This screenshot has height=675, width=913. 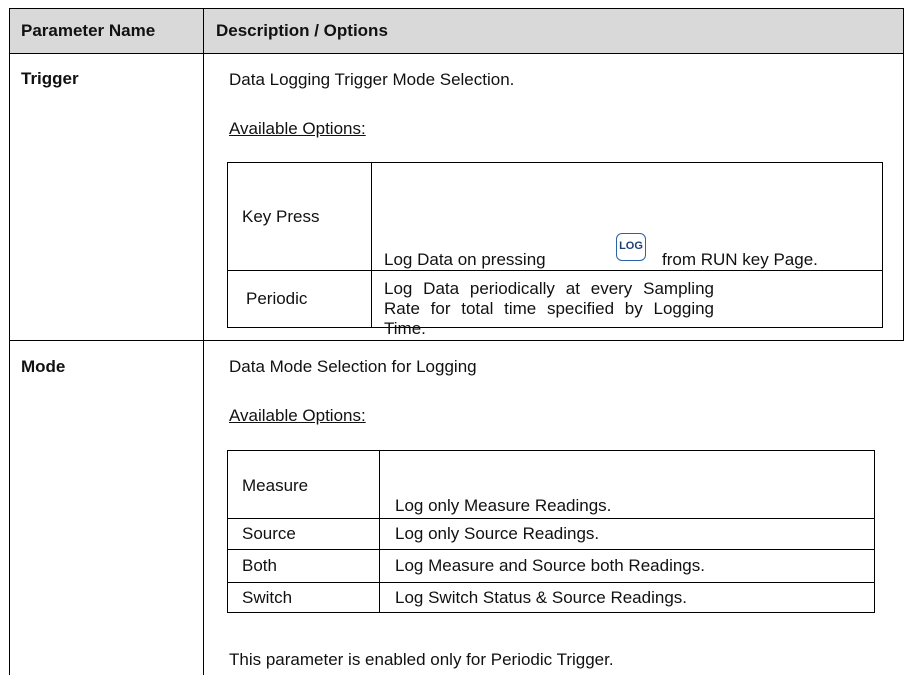 I want to click on log-key-icon: LOG, so click(x=631, y=247).